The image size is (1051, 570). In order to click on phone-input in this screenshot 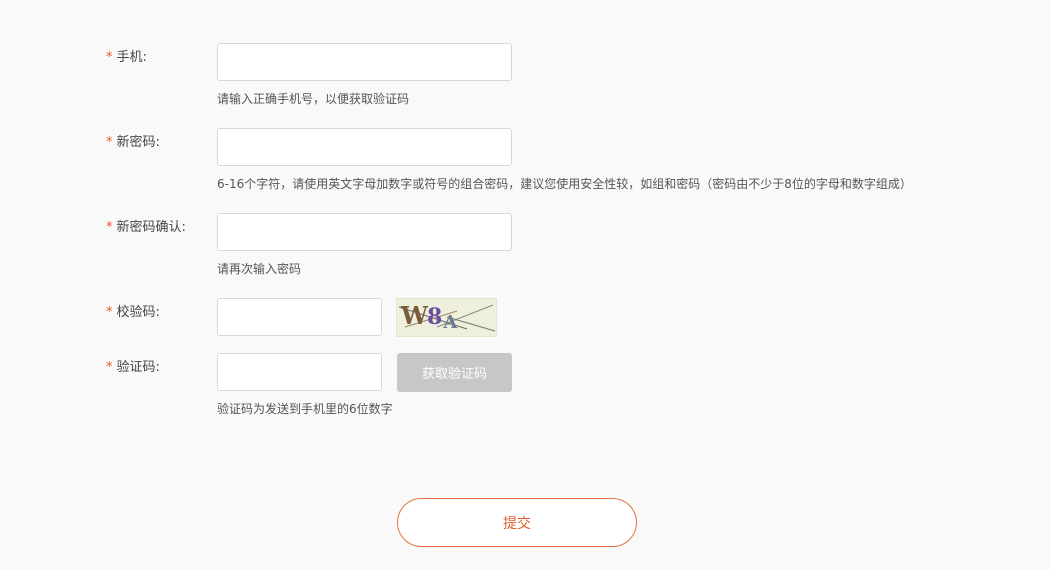, I will do `click(364, 62)`.